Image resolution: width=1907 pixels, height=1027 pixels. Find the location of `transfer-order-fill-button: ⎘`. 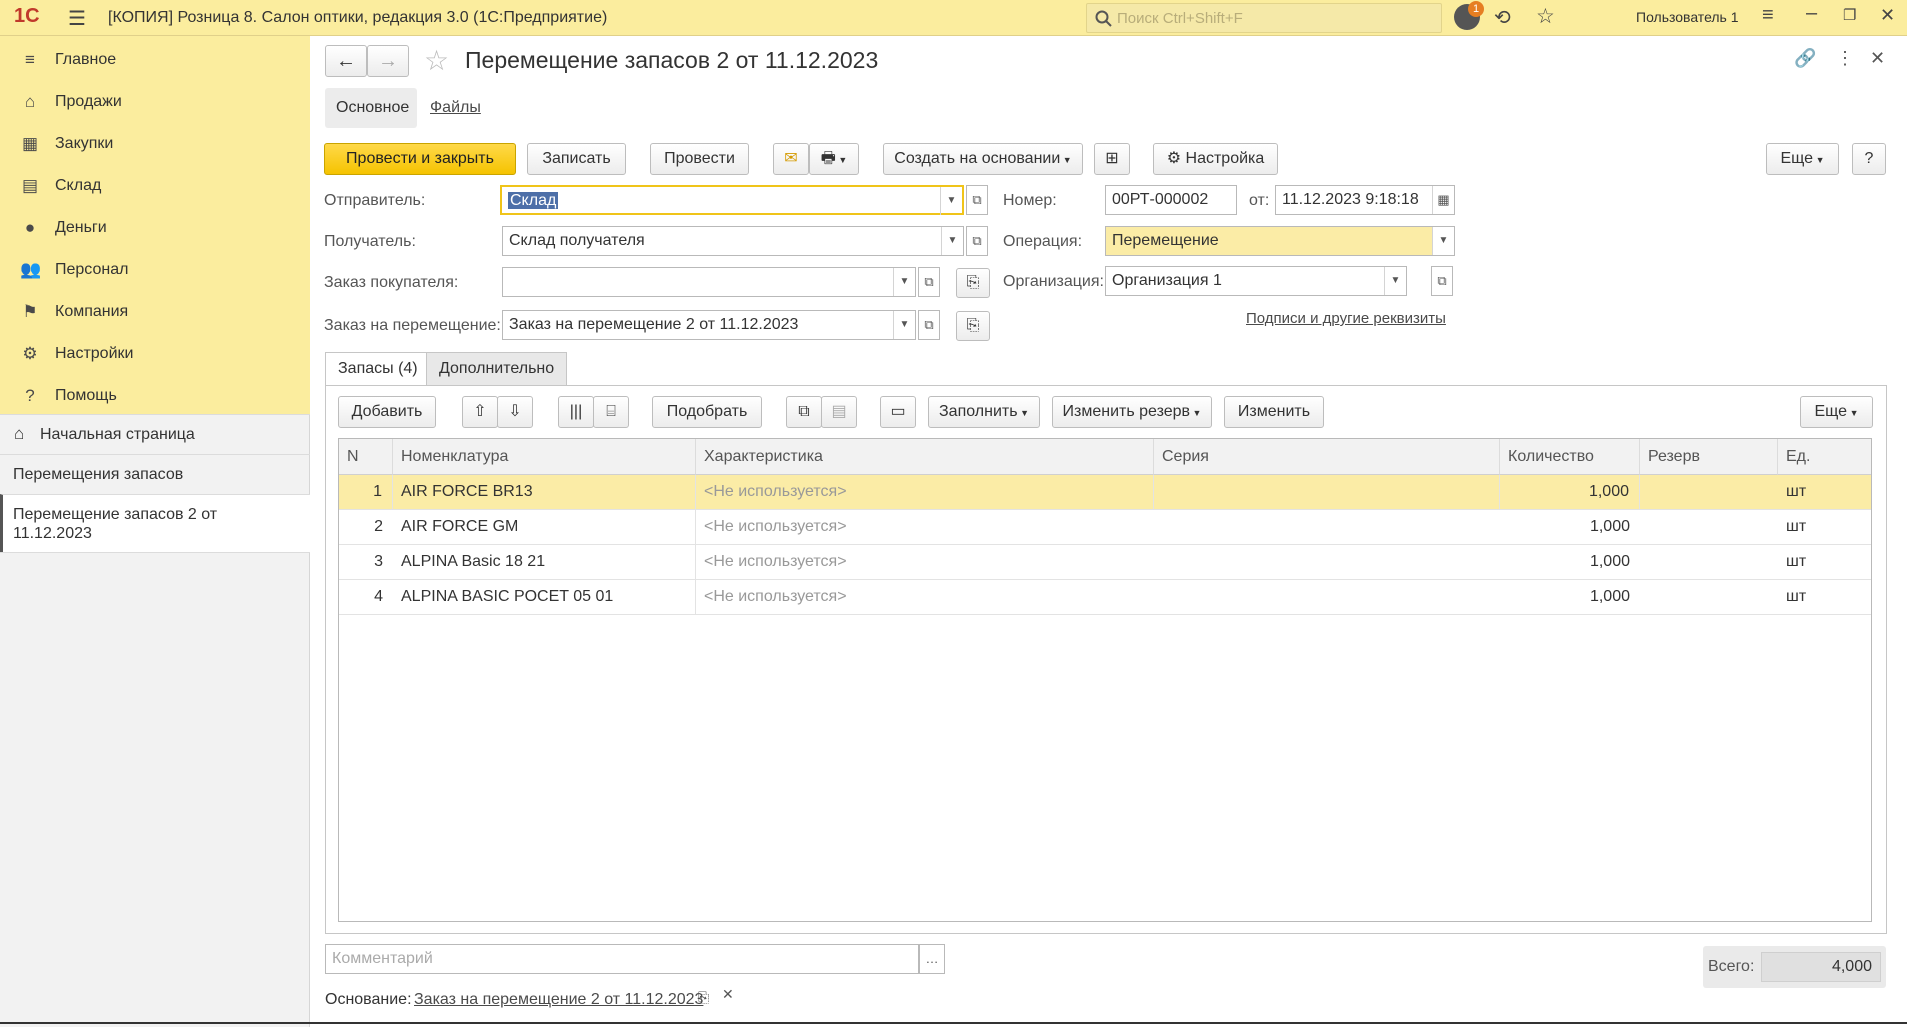

transfer-order-fill-button: ⎘ is located at coordinates (973, 326).